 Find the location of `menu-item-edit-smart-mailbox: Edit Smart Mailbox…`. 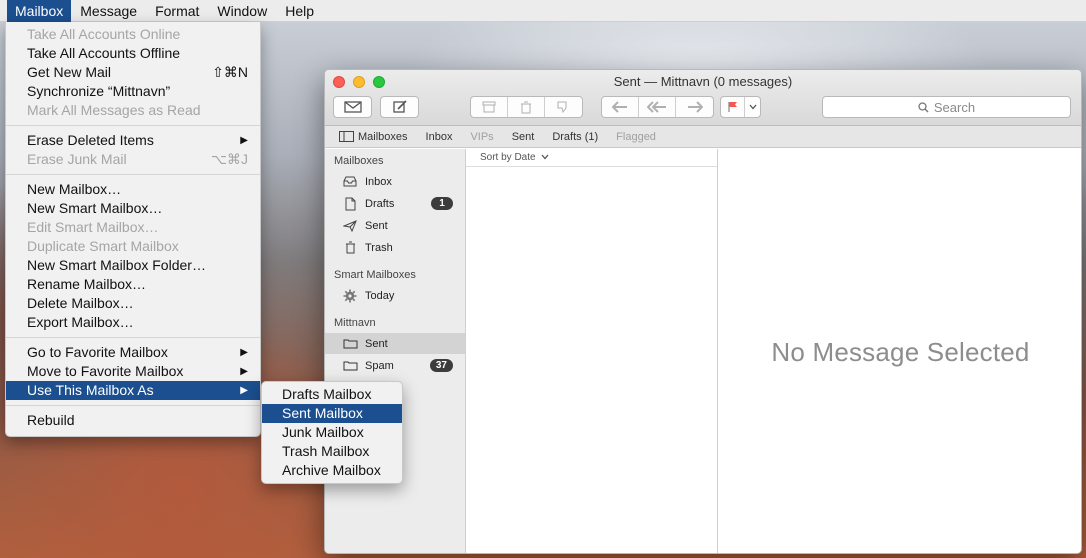

menu-item-edit-smart-mailbox: Edit Smart Mailbox… is located at coordinates (133, 227).